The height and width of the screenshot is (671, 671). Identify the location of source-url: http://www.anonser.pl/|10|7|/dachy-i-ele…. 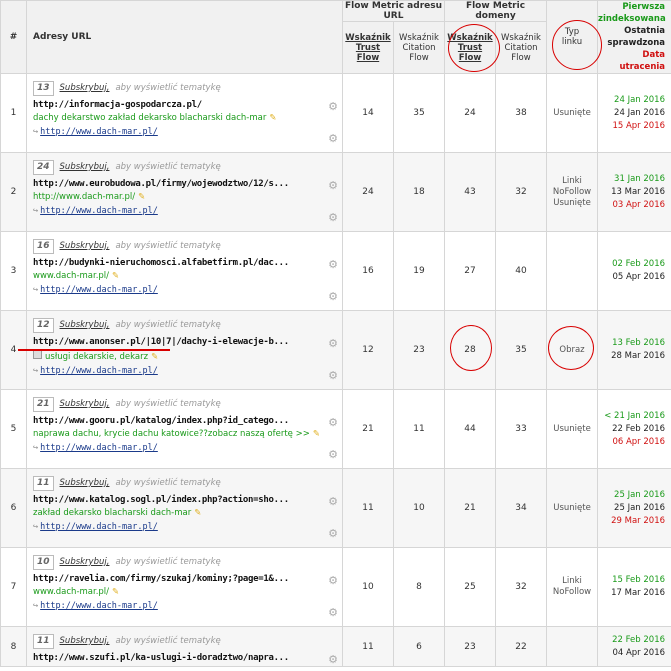
(187, 342).